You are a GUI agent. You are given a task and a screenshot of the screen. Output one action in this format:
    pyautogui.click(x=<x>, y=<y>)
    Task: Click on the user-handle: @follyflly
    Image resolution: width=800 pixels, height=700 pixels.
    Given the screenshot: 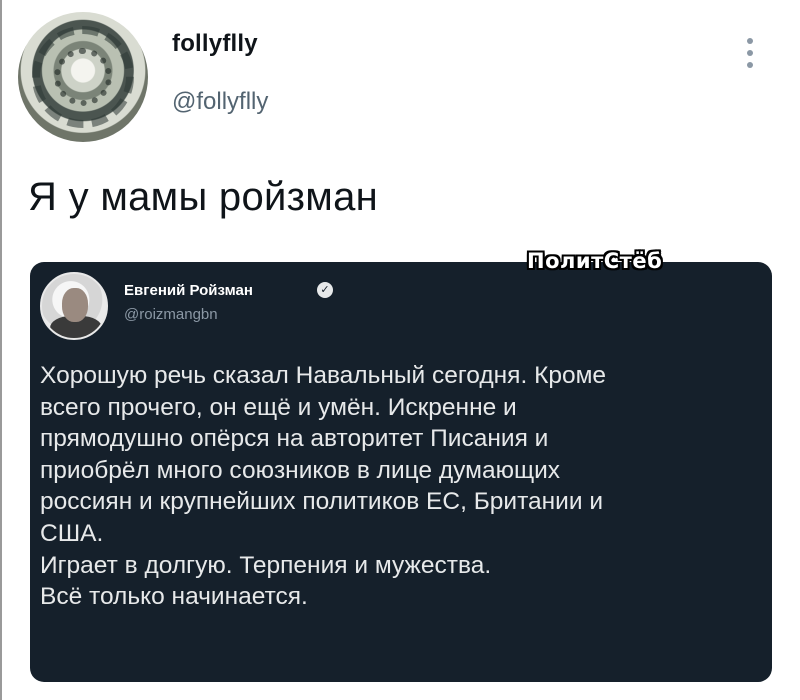 What is the action you would take?
    pyautogui.click(x=220, y=102)
    